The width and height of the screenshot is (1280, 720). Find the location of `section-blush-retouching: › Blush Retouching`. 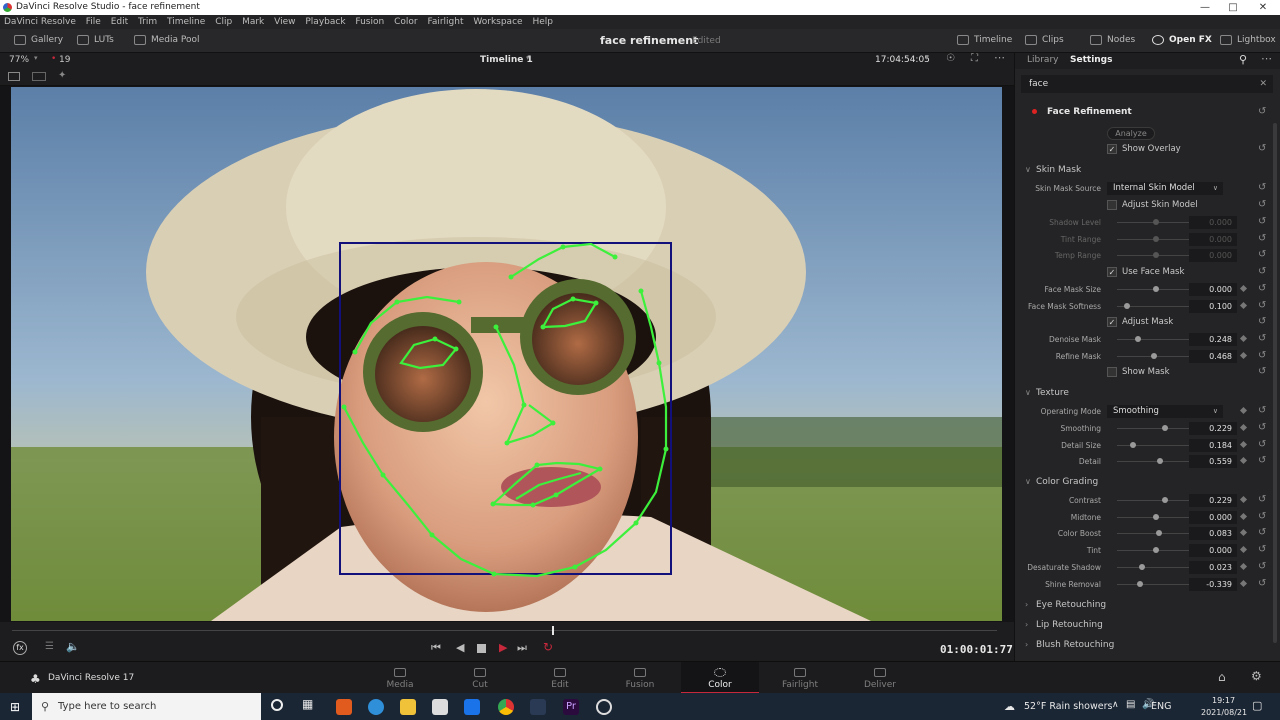

section-blush-retouching: › Blush Retouching is located at coordinates (1143, 646).